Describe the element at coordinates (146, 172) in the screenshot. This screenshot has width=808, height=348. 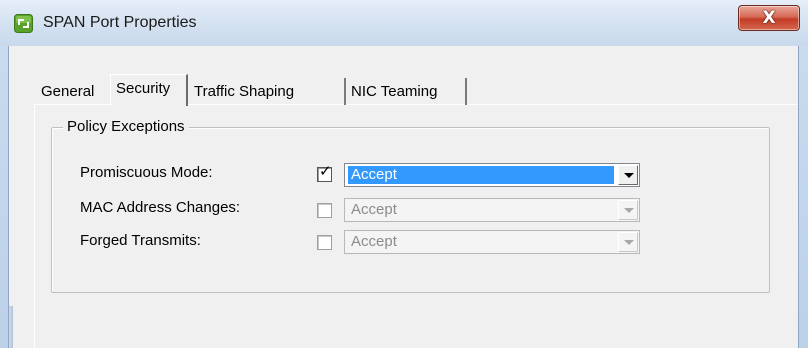
I see `promiscuous-mode-label: Promiscuous Mode:` at that location.